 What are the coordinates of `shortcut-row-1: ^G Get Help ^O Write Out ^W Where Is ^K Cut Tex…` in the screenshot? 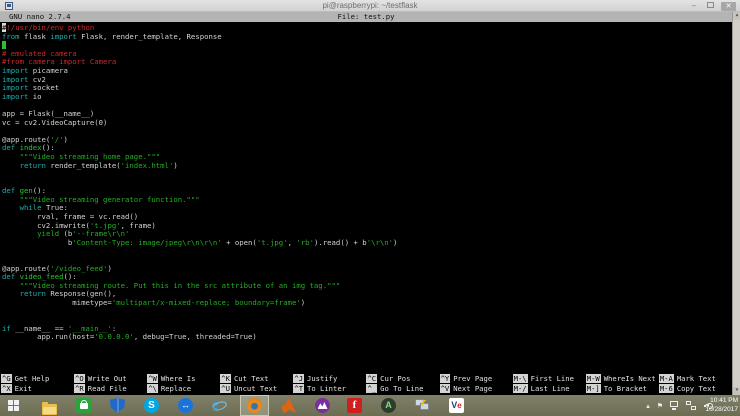 It's located at (366, 379).